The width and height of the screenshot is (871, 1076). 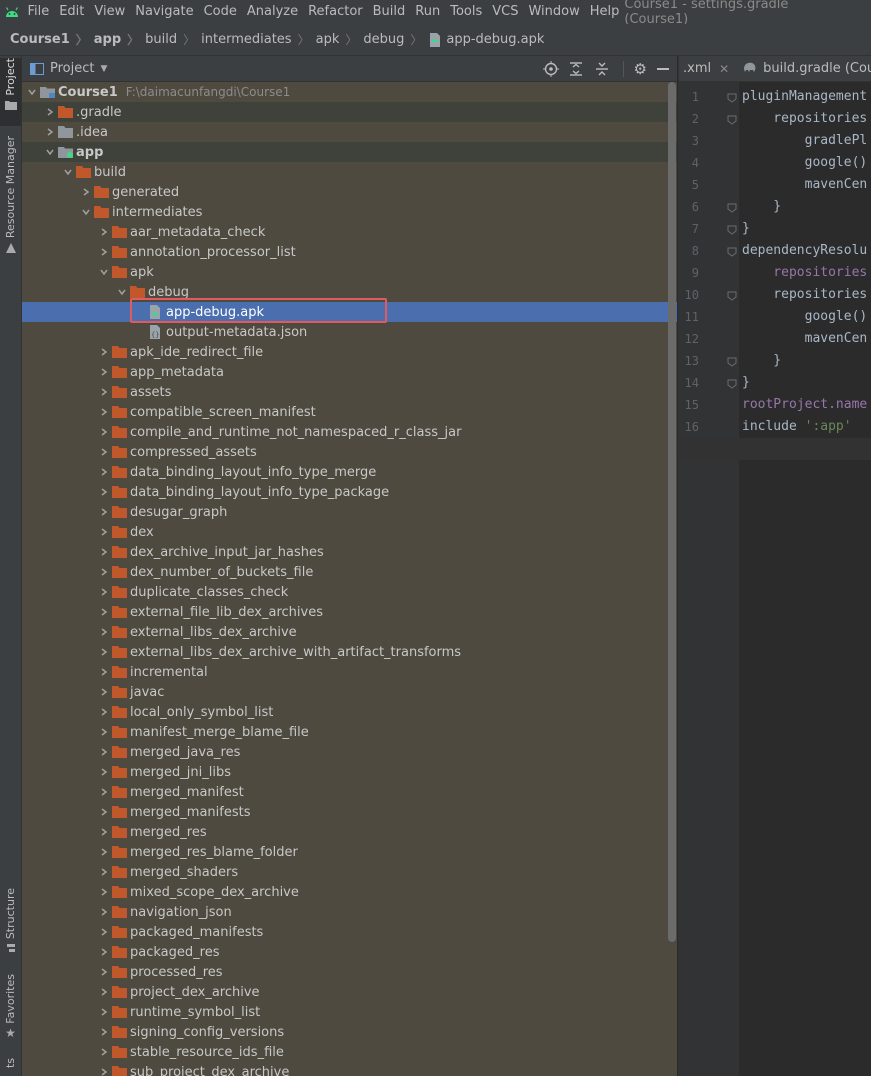 What do you see at coordinates (349, 412) in the screenshot?
I see `tree-row-folder: compatible_screen_manifest` at bounding box center [349, 412].